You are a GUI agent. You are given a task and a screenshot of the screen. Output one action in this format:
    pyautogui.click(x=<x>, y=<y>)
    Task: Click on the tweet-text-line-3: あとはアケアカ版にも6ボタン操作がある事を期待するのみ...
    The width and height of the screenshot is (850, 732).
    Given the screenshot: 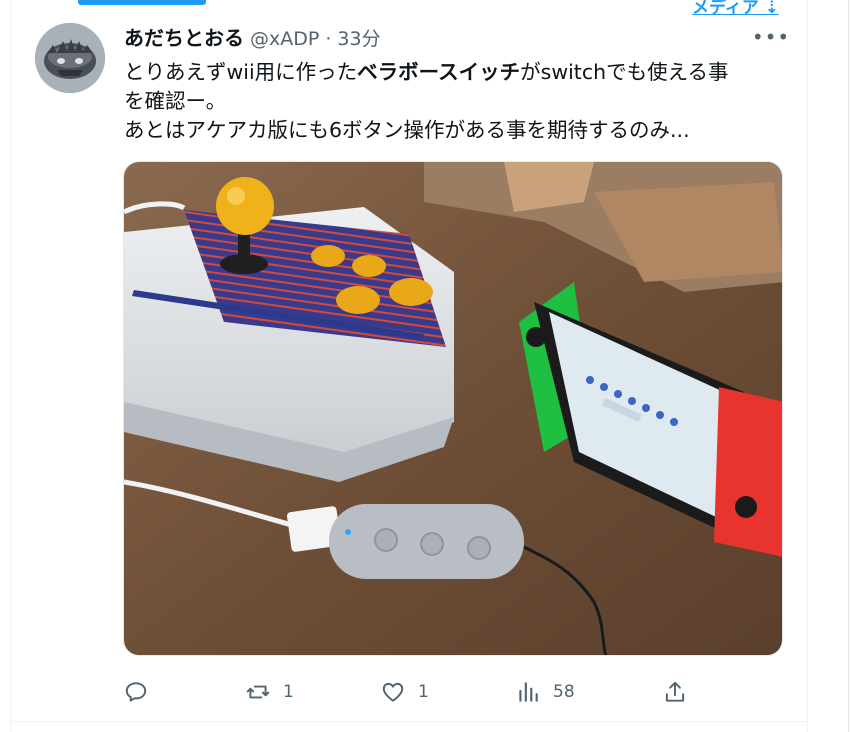 What is the action you would take?
    pyautogui.click(x=407, y=130)
    